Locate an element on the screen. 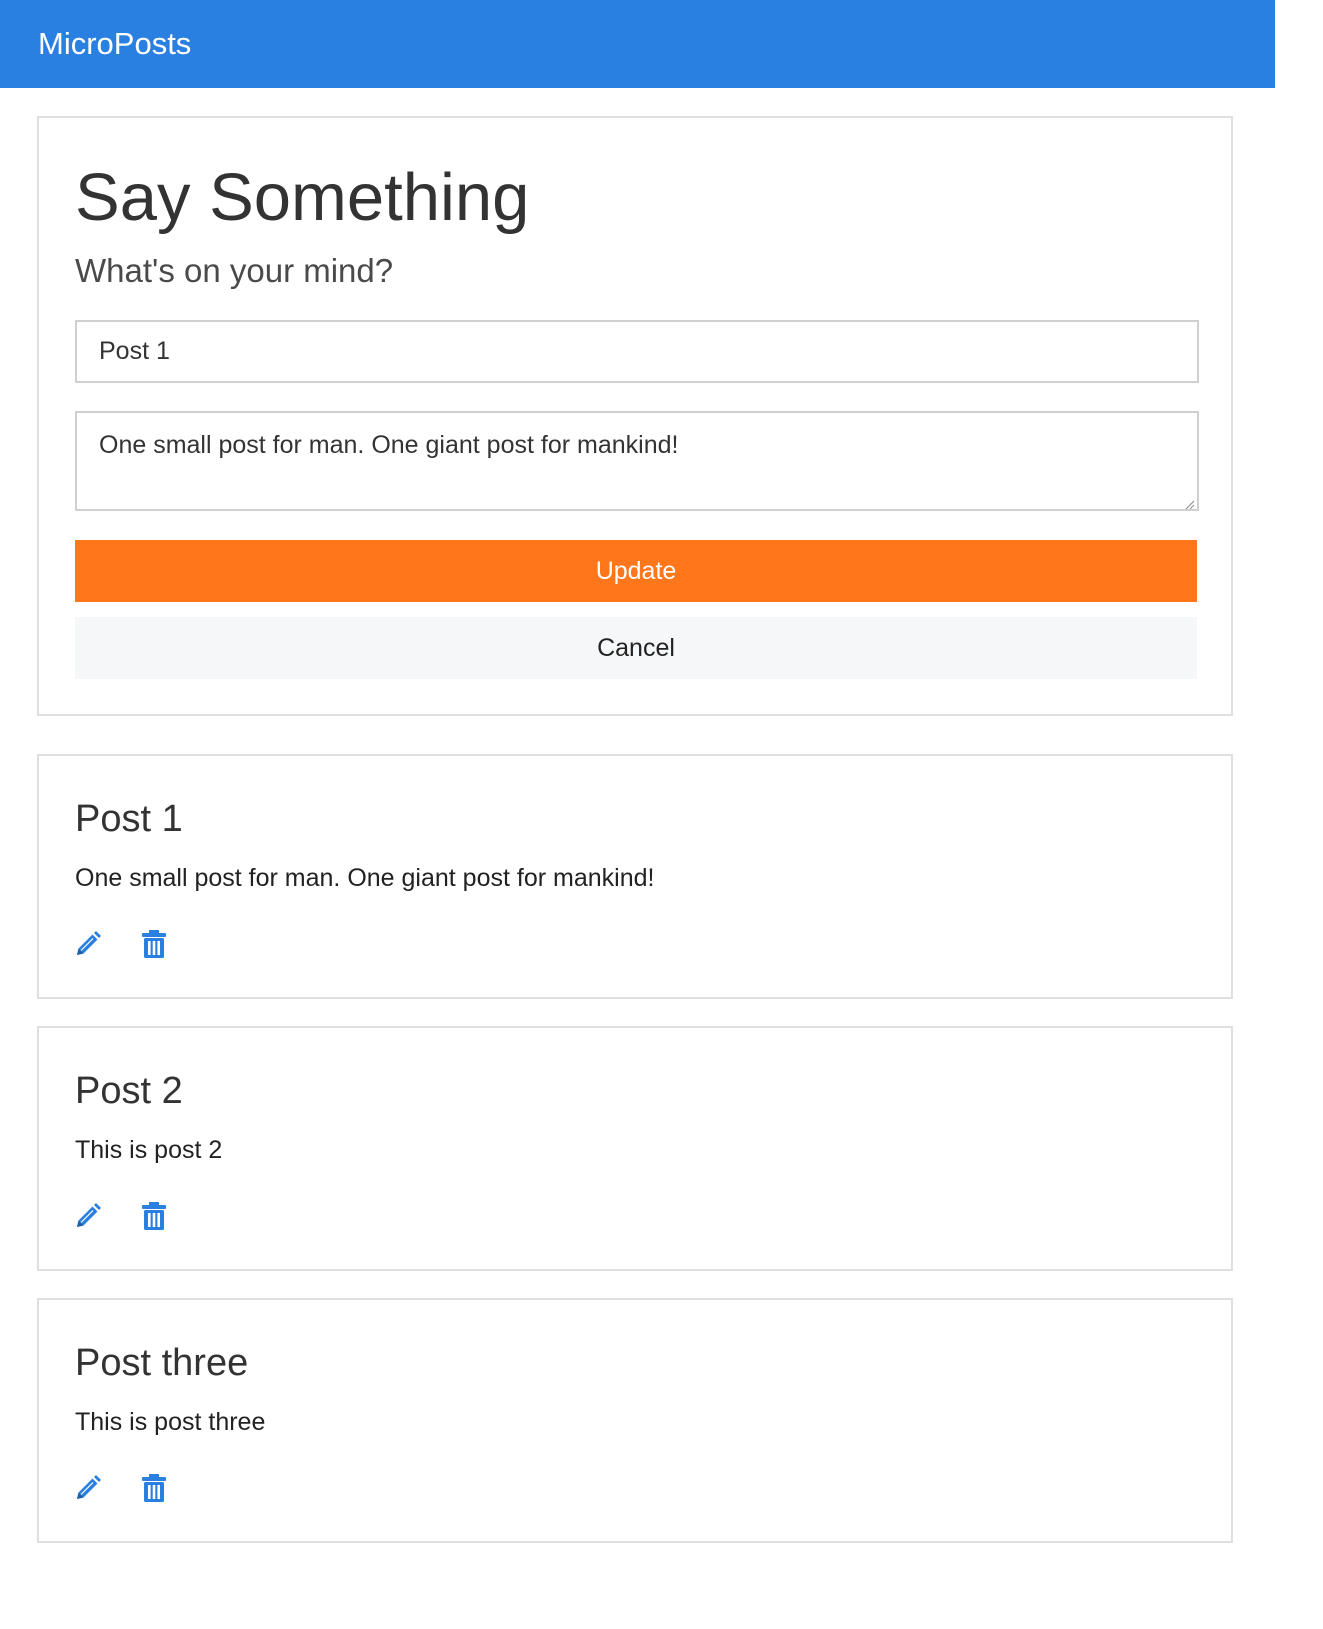 Image resolution: width=1323 pixels, height=1629 pixels. navbar: MicroPosts is located at coordinates (637, 44).